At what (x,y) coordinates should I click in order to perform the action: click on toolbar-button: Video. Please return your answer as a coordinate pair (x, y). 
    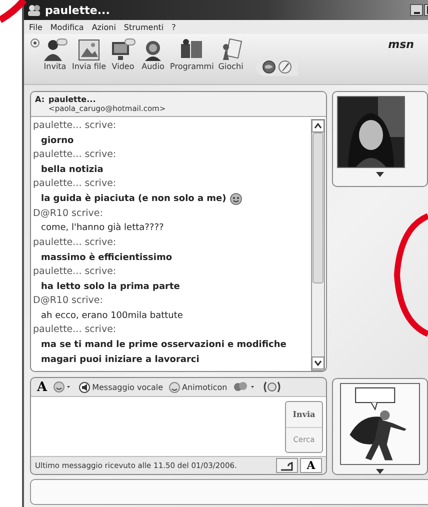
    Looking at the image, I should click on (123, 54).